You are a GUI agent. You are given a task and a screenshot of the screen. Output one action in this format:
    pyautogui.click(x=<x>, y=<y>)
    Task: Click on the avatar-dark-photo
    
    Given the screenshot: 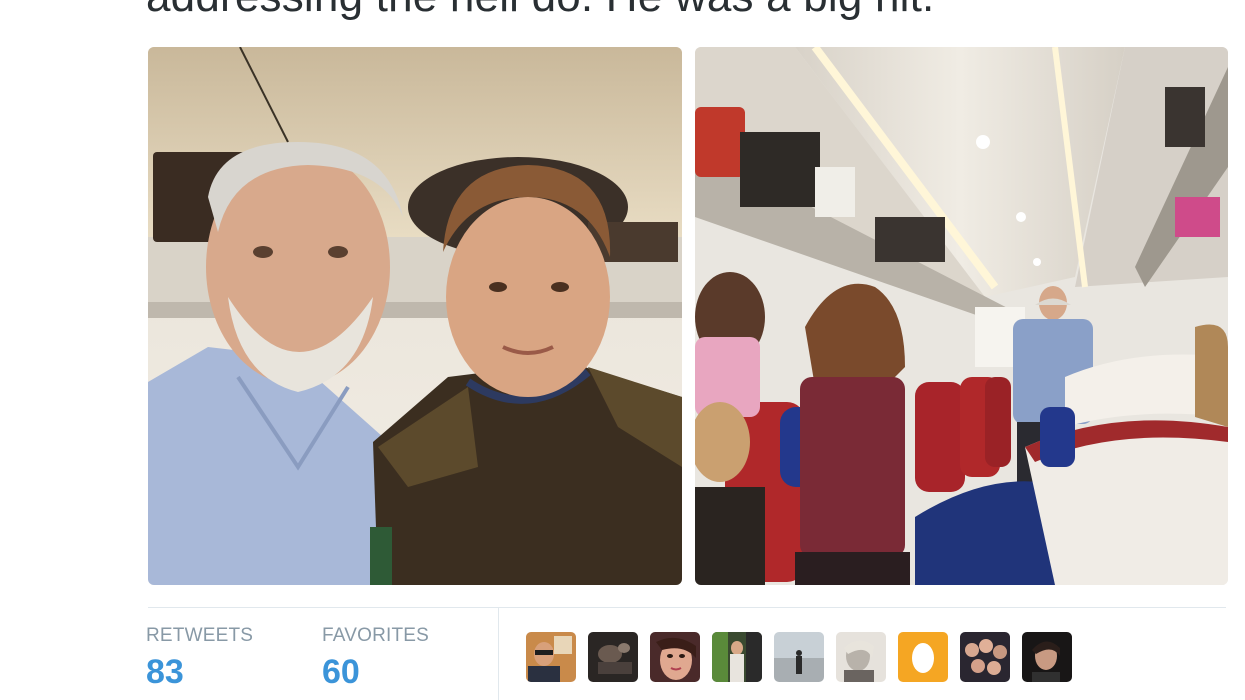 What is the action you would take?
    pyautogui.click(x=613, y=657)
    